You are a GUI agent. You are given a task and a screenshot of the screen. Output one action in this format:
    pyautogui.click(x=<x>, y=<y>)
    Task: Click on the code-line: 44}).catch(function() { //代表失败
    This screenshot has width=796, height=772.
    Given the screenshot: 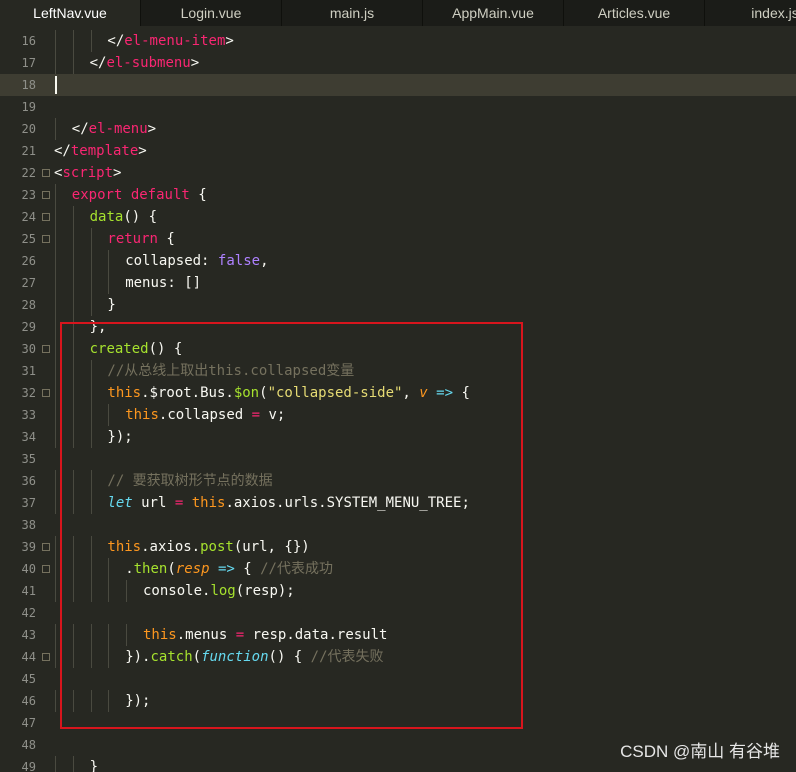 What is the action you would take?
    pyautogui.click(x=398, y=657)
    